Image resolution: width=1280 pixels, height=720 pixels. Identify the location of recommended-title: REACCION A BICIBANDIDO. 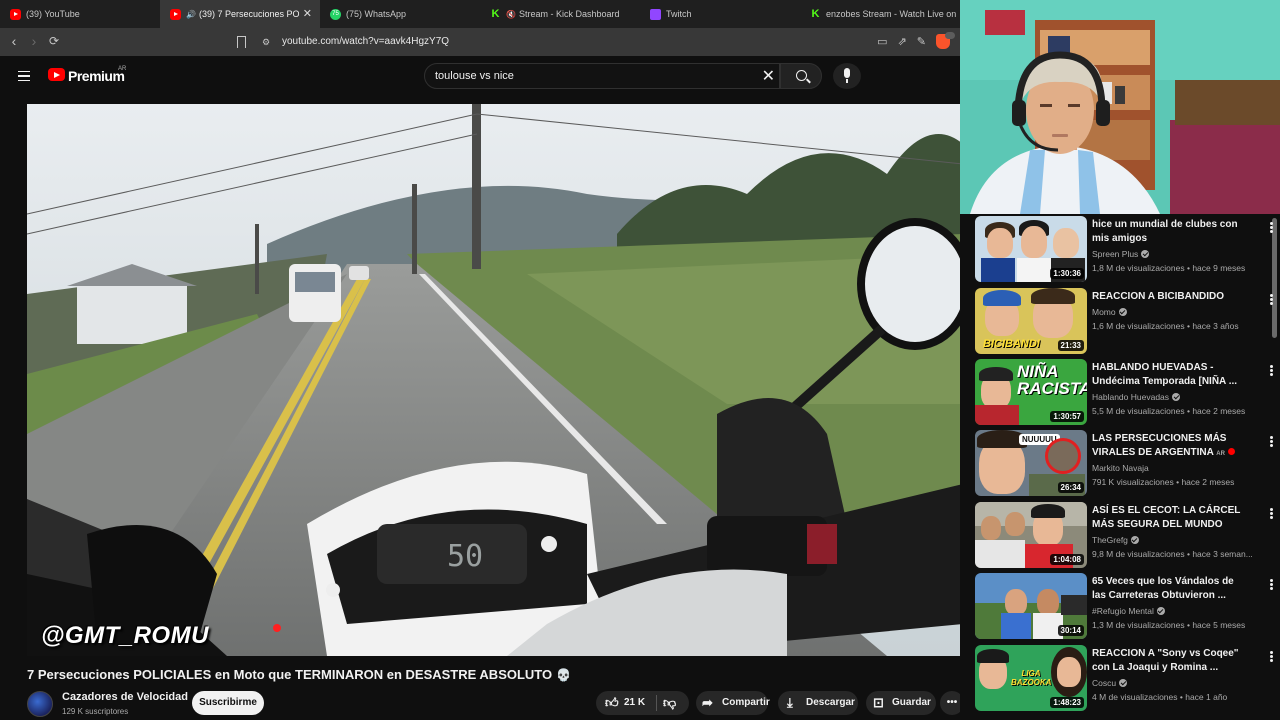
(1171, 297).